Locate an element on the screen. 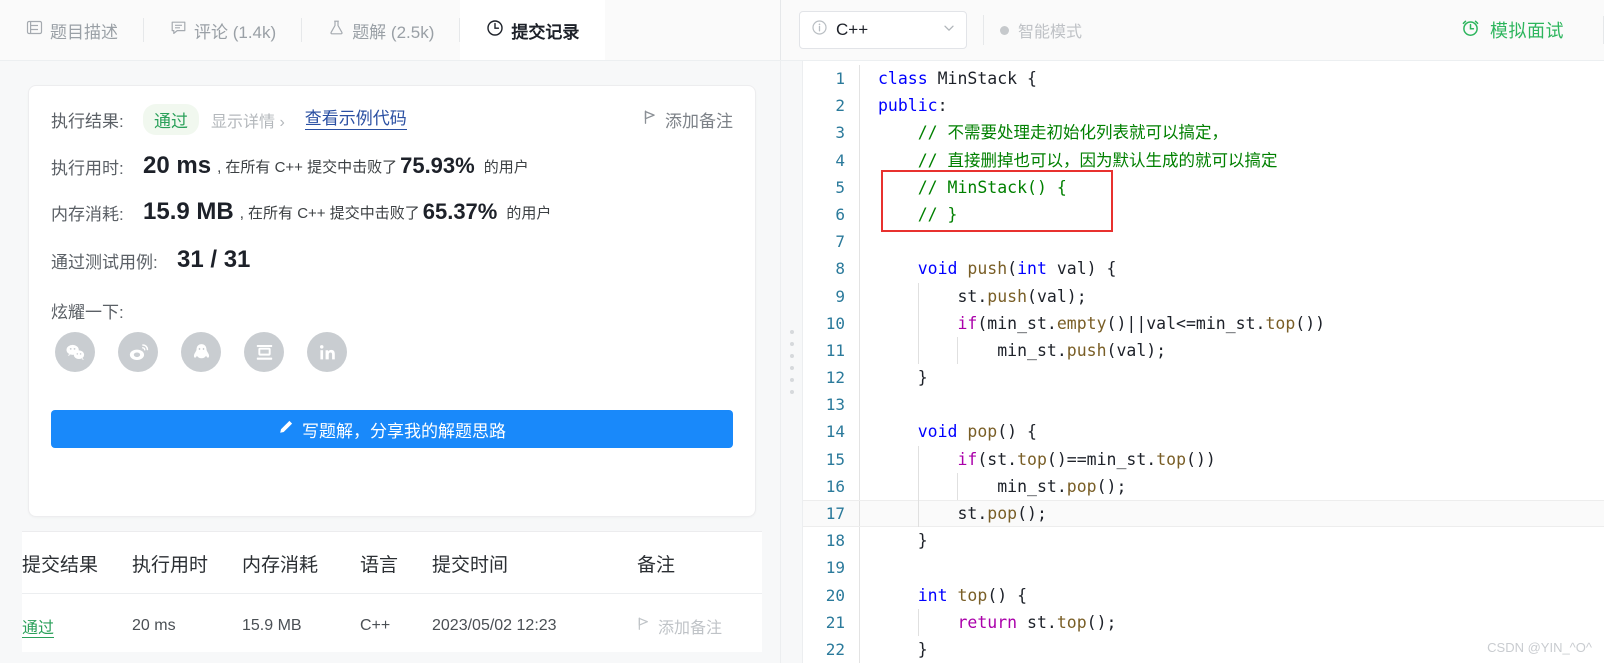 This screenshot has height=663, width=1604. tab-description: 题目描述 is located at coordinates (72, 30).